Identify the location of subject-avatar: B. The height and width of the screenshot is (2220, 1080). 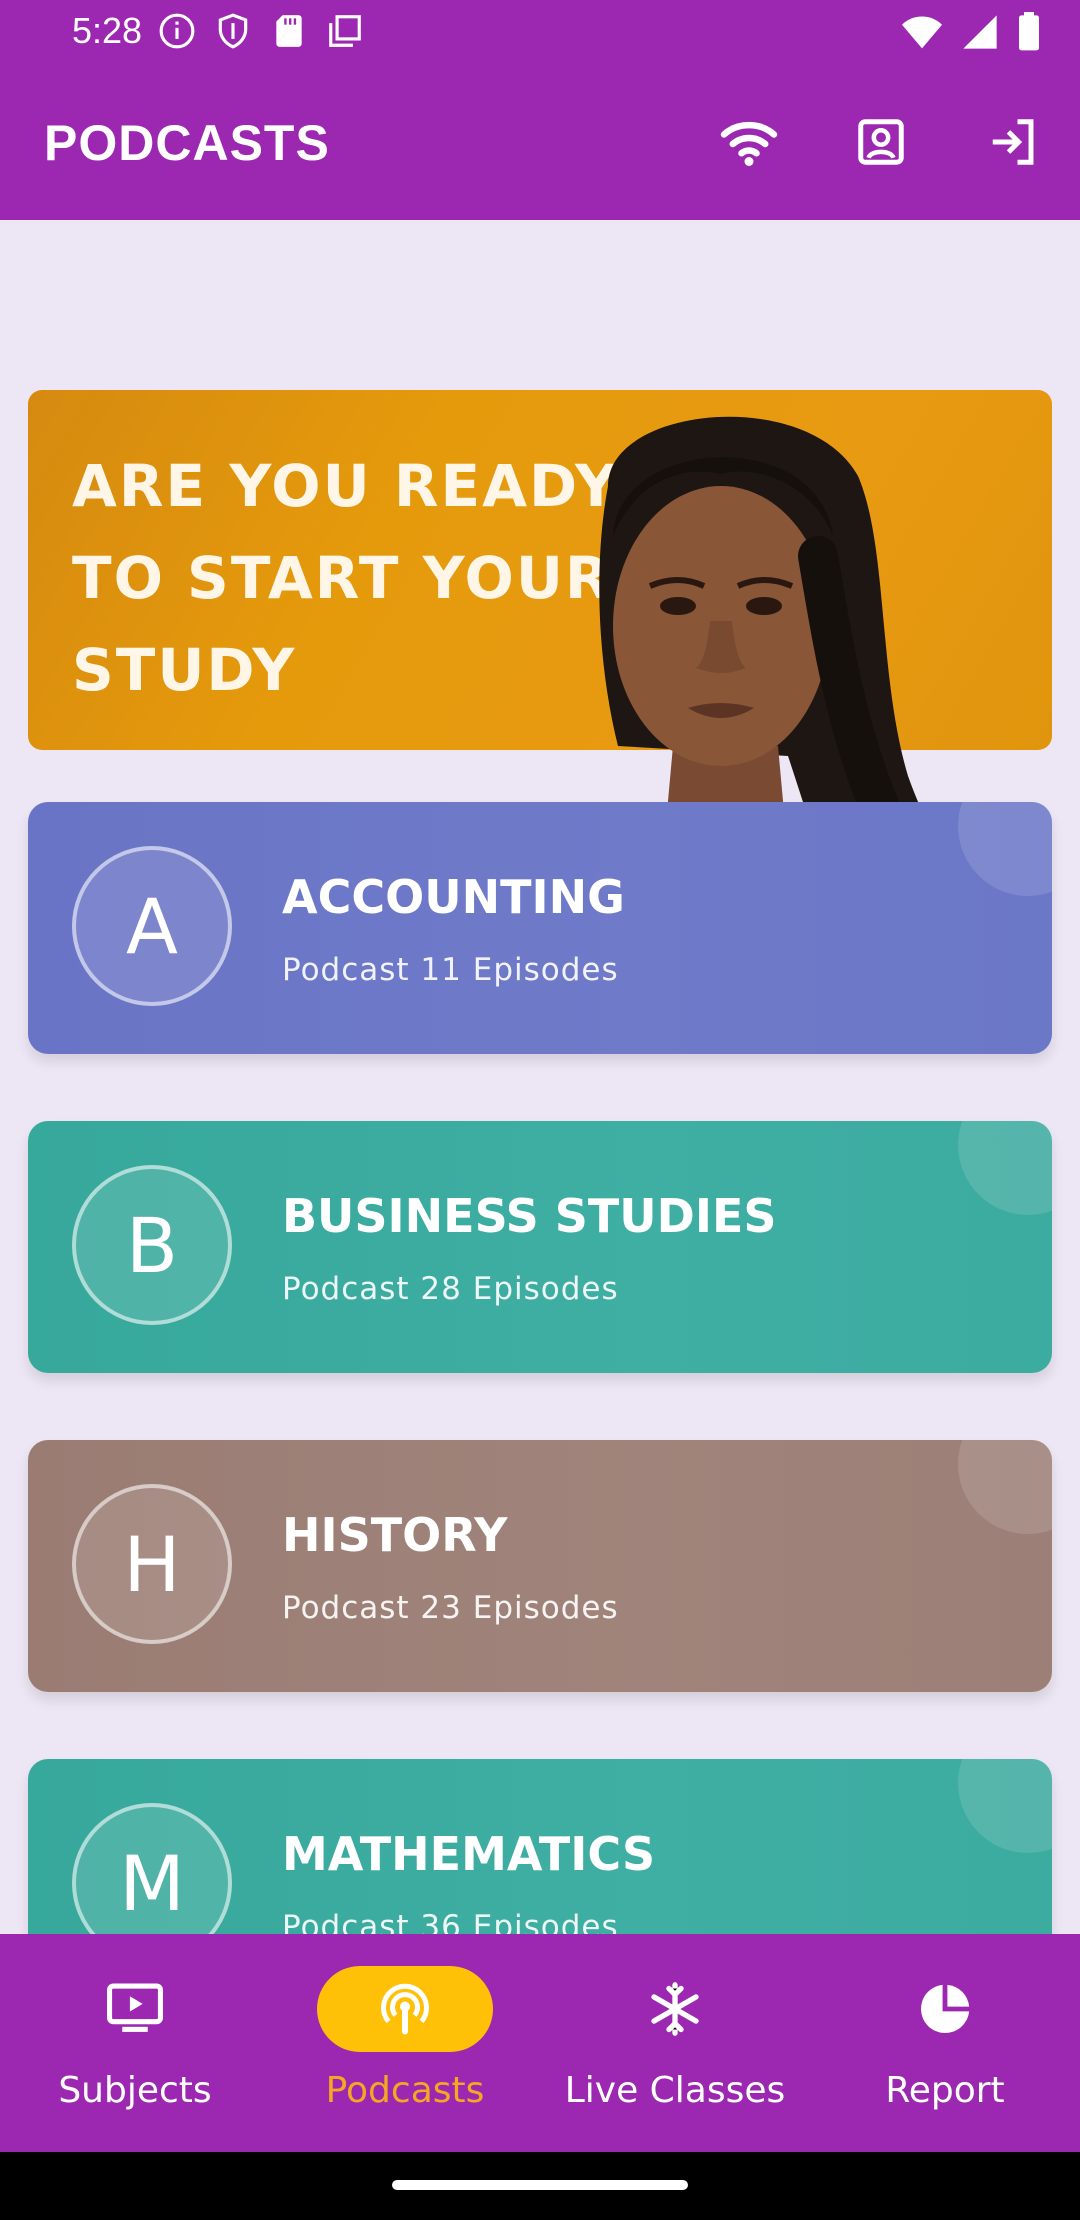
(152, 1245).